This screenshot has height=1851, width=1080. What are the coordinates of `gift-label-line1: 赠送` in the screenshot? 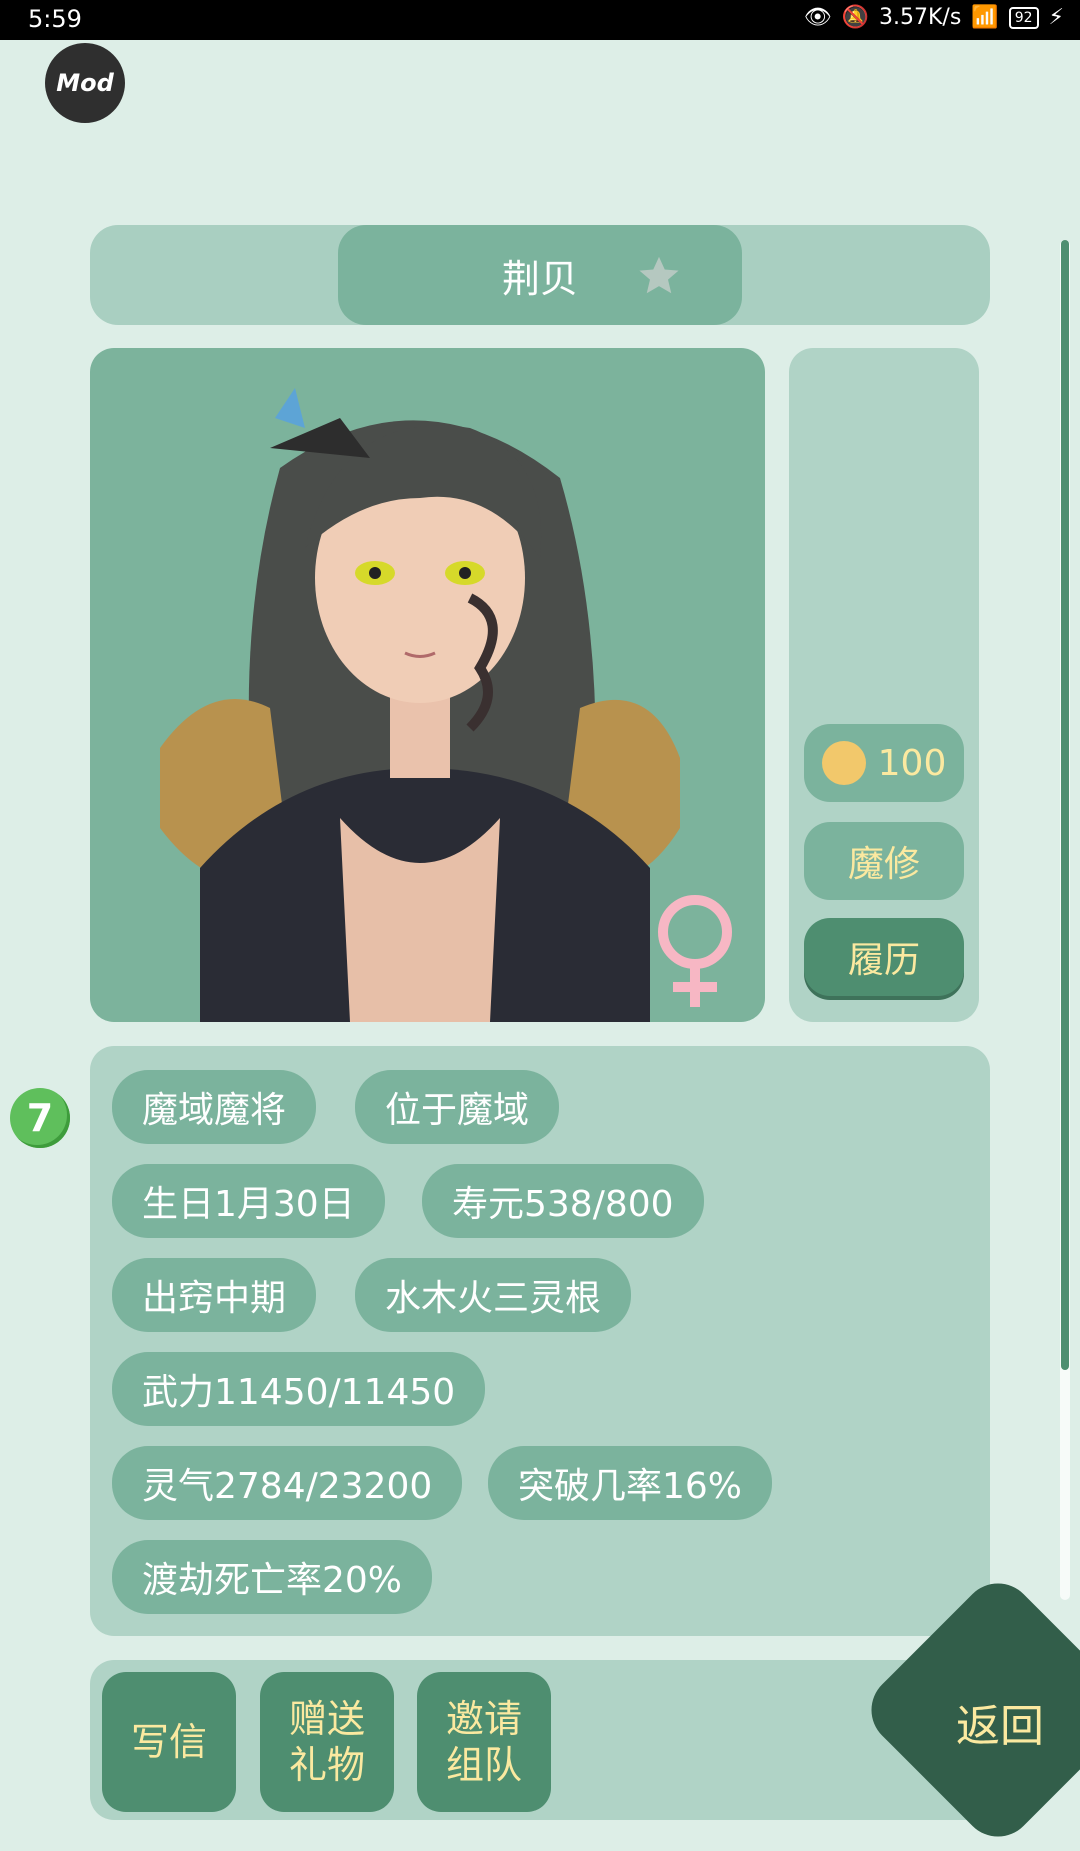 It's located at (326, 1719).